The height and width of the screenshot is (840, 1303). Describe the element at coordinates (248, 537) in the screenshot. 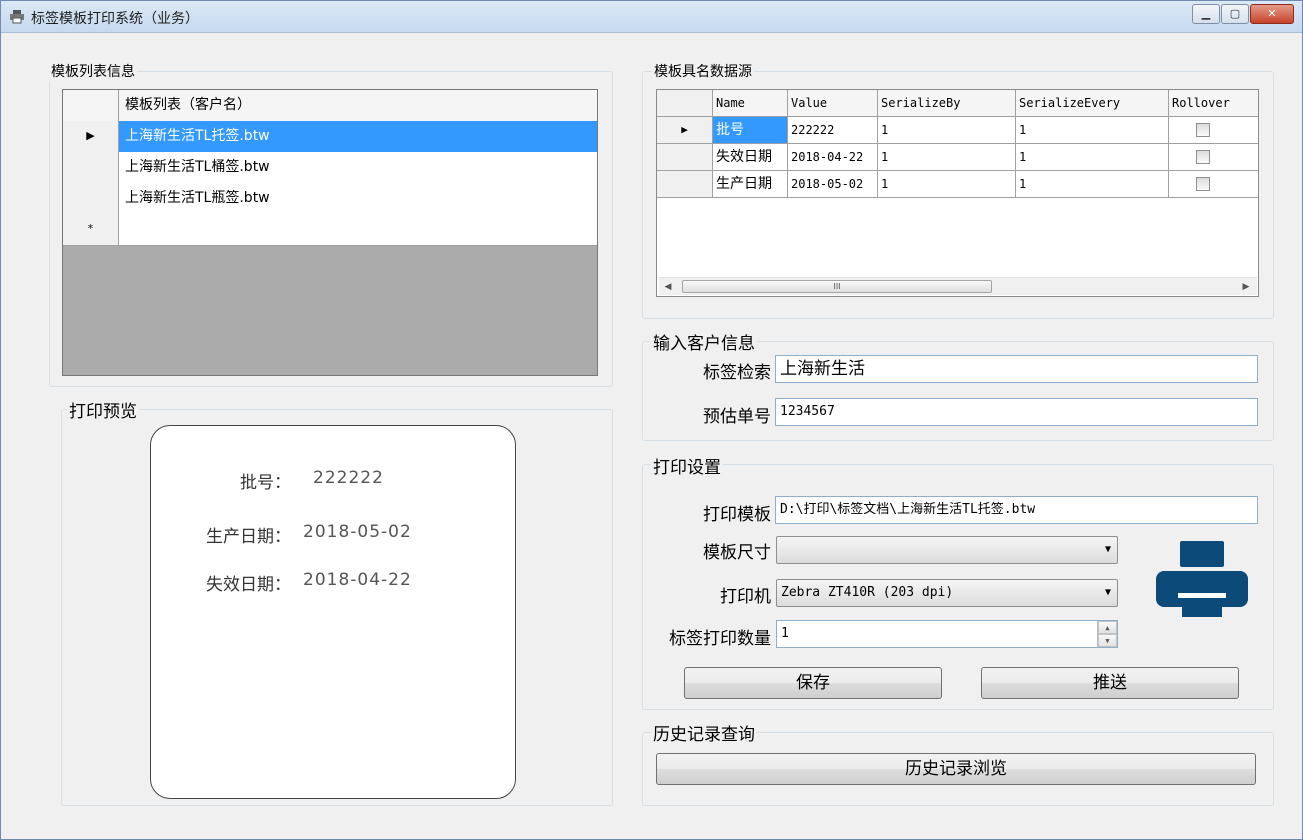

I see `preview-label-production-date: 生产日期：` at that location.